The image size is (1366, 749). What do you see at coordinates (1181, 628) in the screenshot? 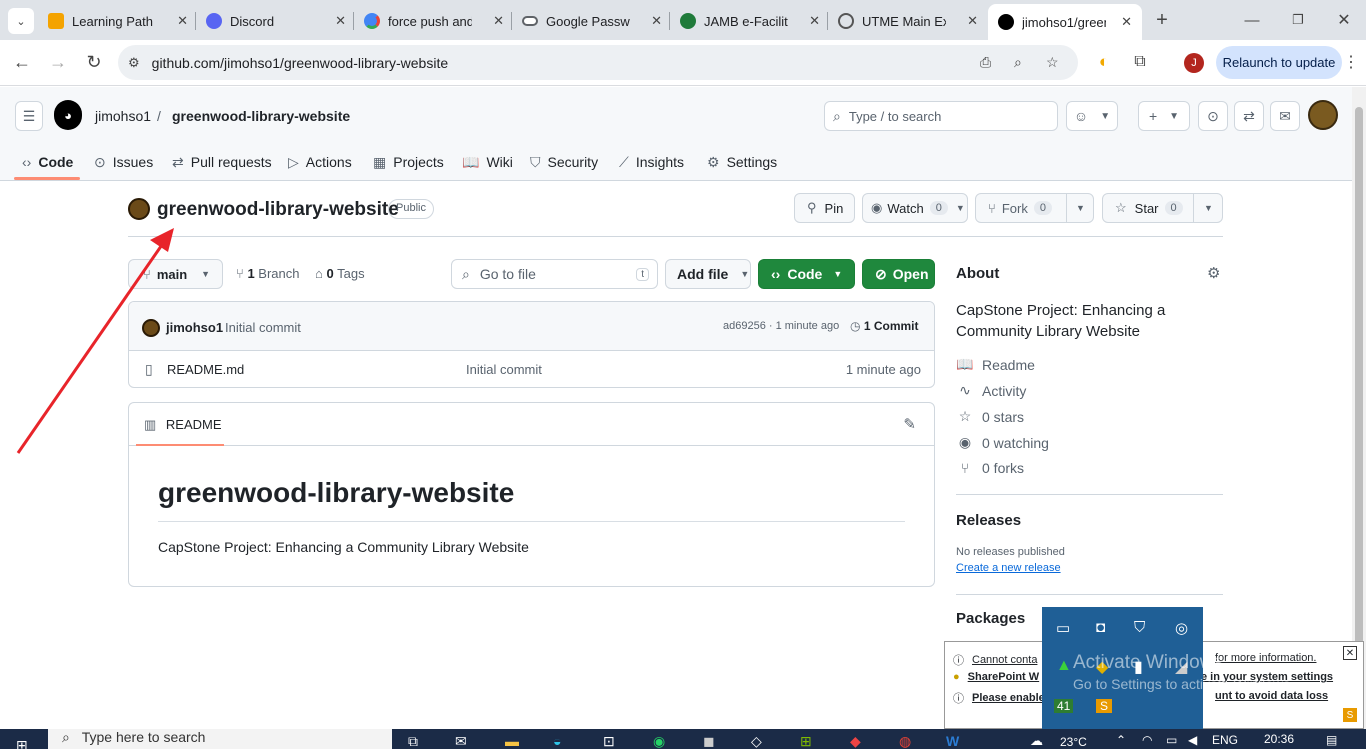
I see `search-icon: ◎` at bounding box center [1181, 628].